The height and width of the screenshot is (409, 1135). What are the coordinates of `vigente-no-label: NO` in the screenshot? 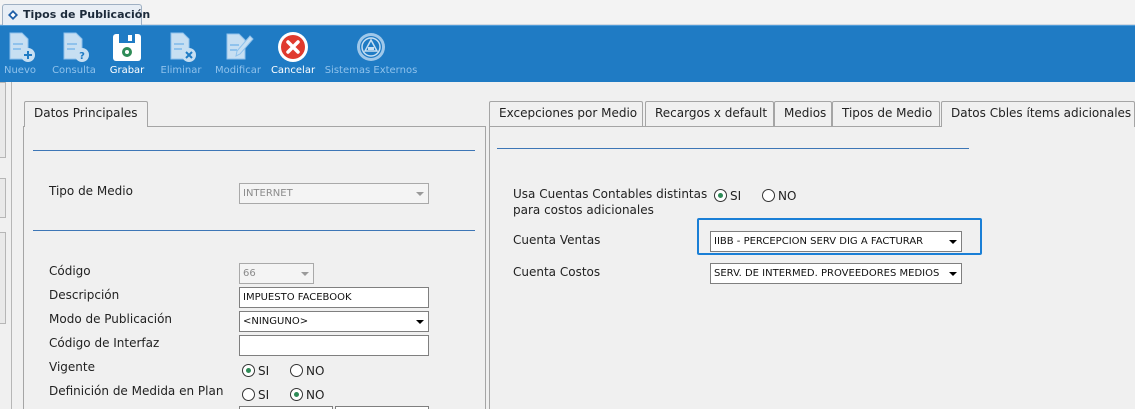 It's located at (315, 371).